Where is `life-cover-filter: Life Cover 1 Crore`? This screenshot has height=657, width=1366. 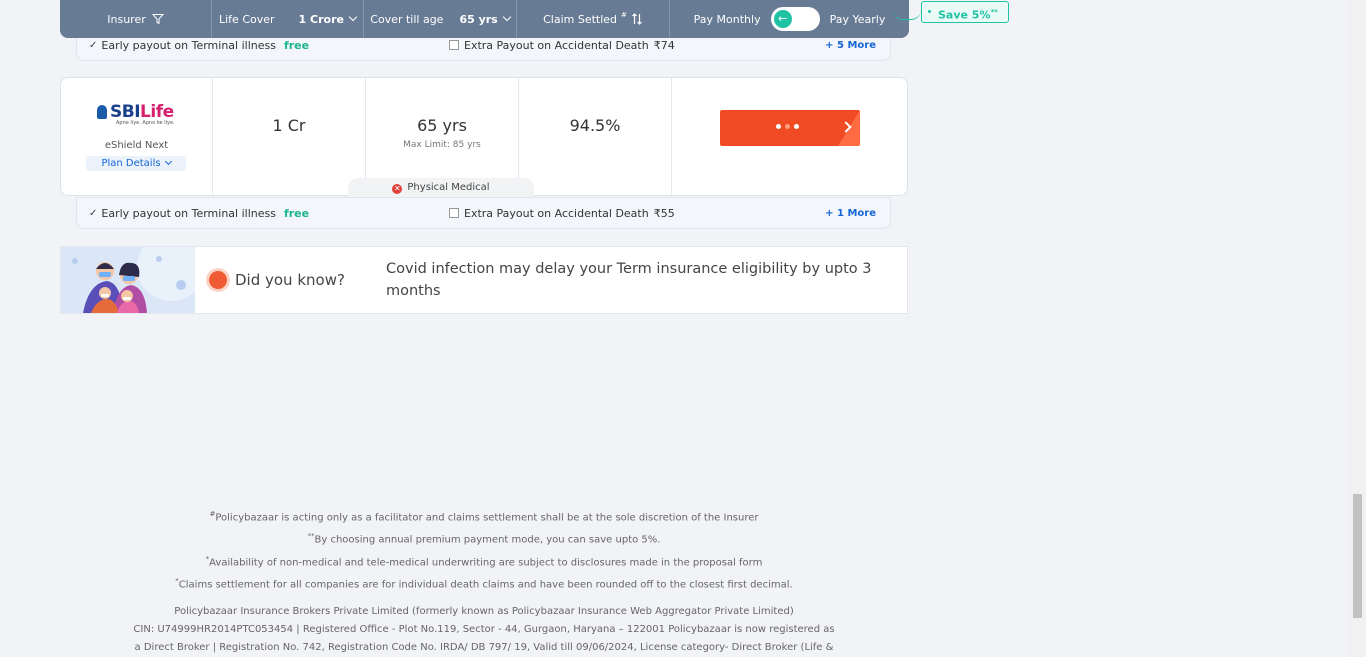
life-cover-filter: Life Cover 1 Crore is located at coordinates (288, 19).